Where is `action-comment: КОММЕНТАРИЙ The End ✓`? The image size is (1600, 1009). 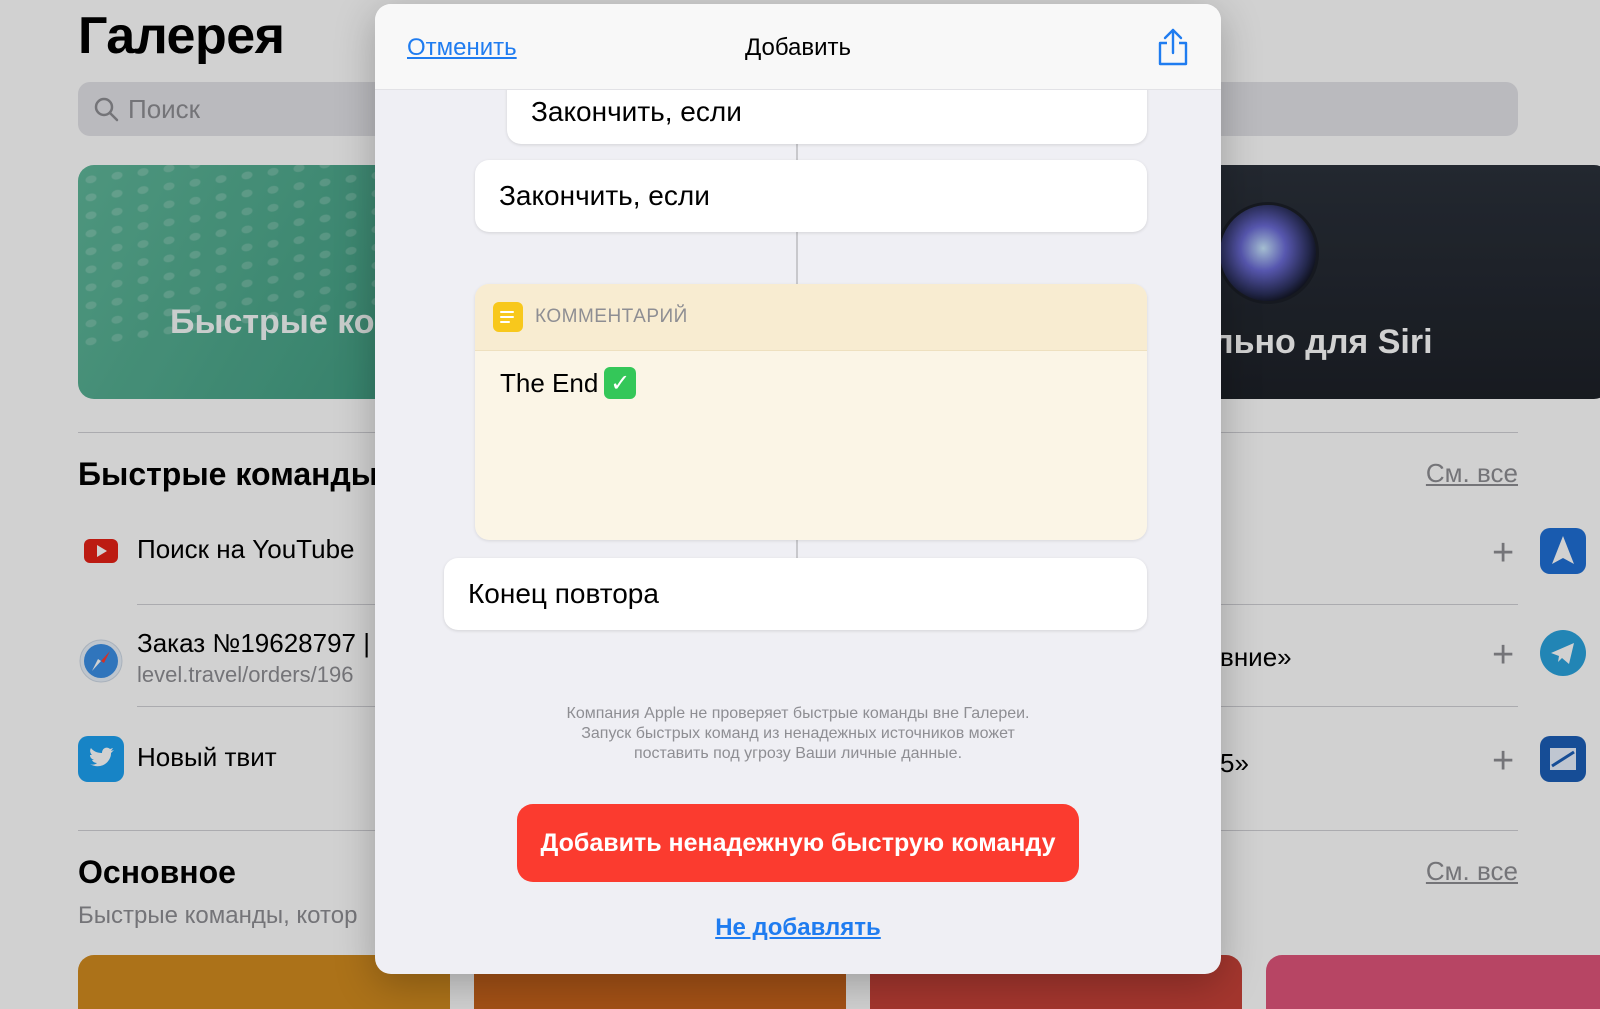 action-comment: КОММЕНТАРИЙ The End ✓ is located at coordinates (811, 412).